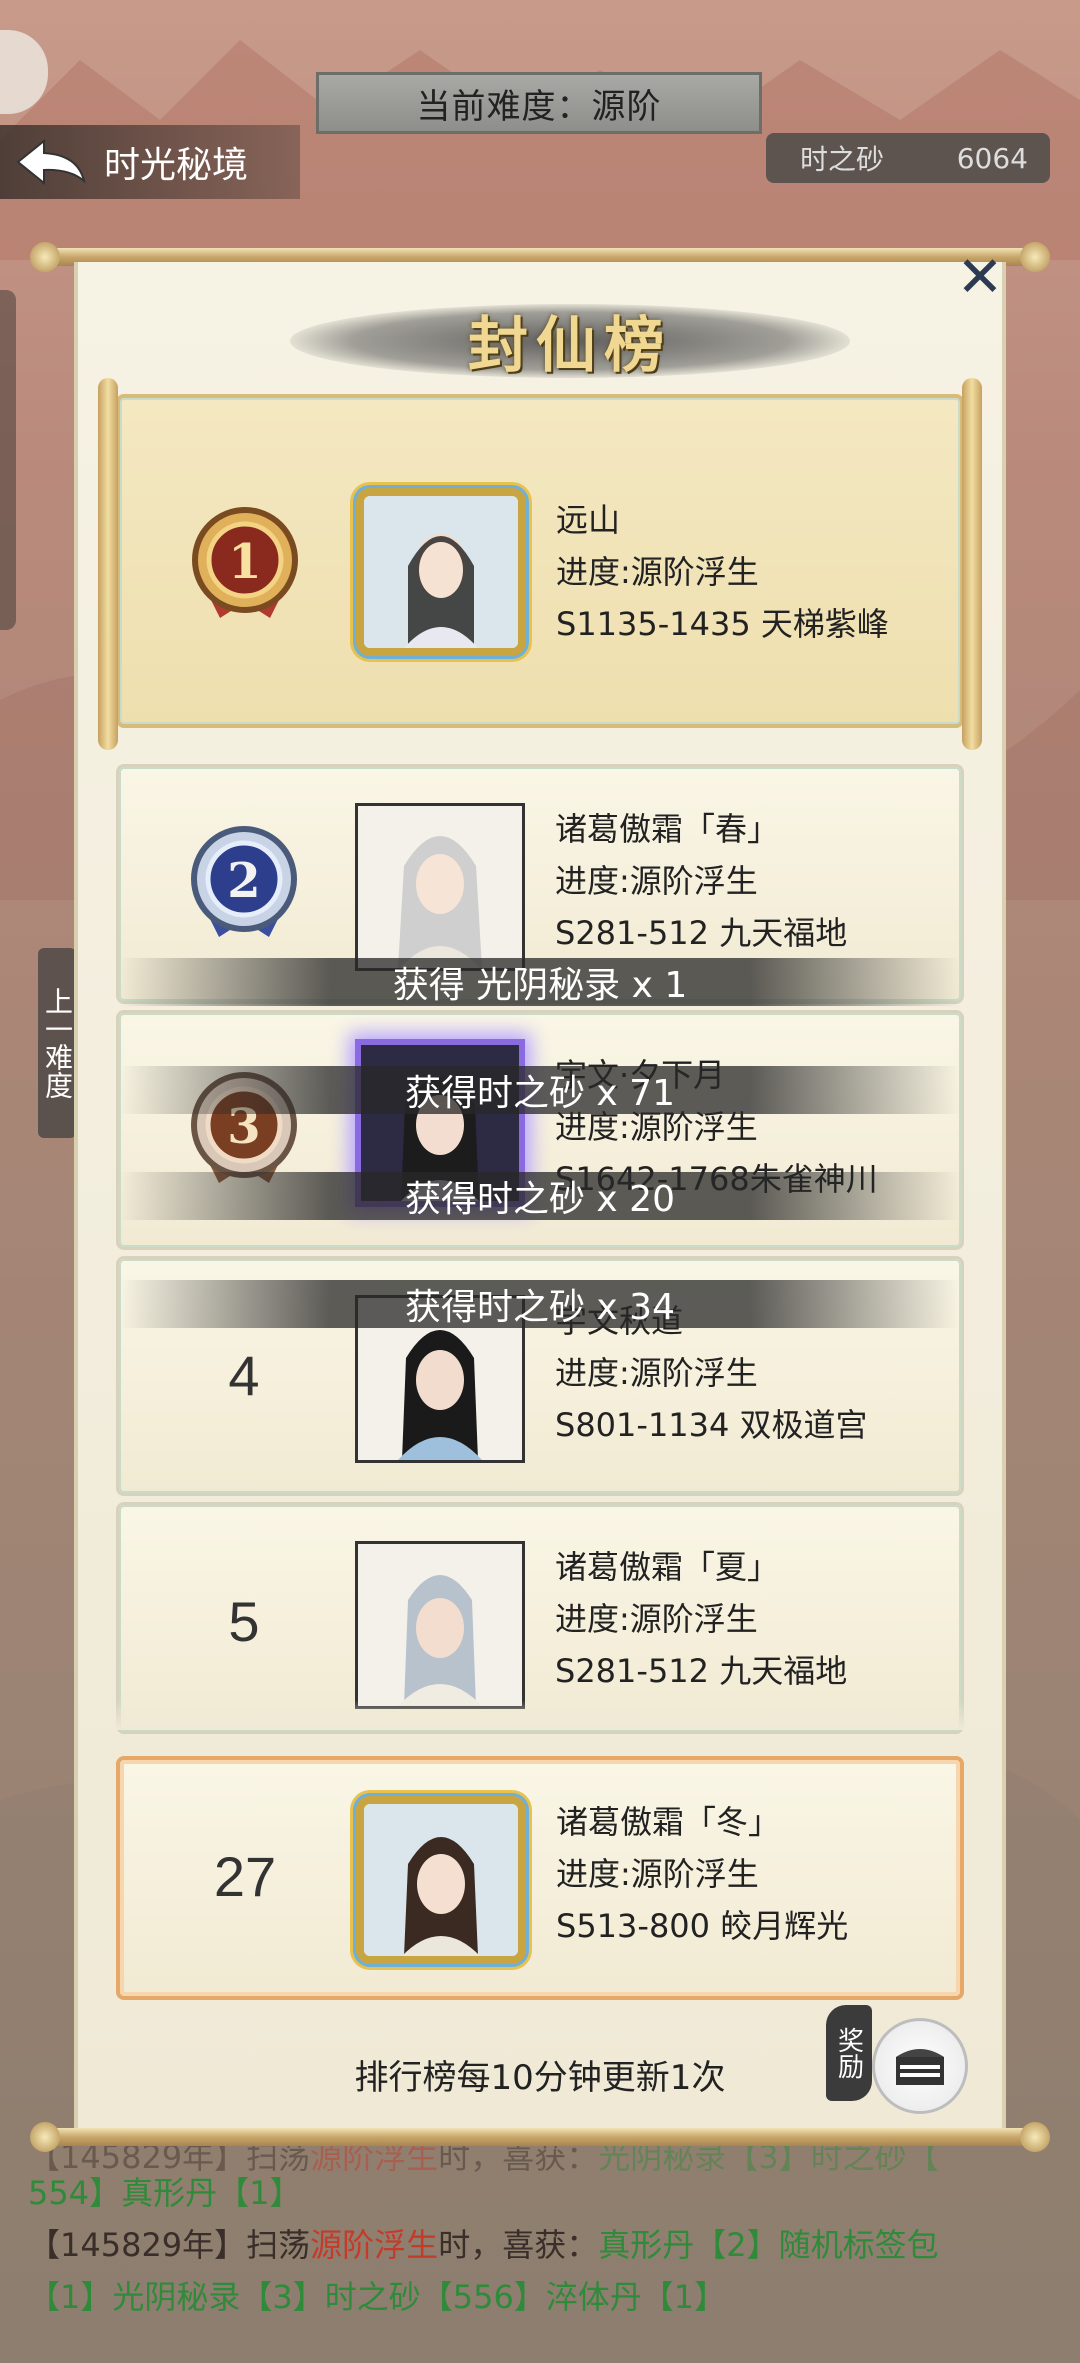 Image resolution: width=1080 pixels, height=2363 pixels. What do you see at coordinates (51, 162) in the screenshot?
I see `back-arrow-icon` at bounding box center [51, 162].